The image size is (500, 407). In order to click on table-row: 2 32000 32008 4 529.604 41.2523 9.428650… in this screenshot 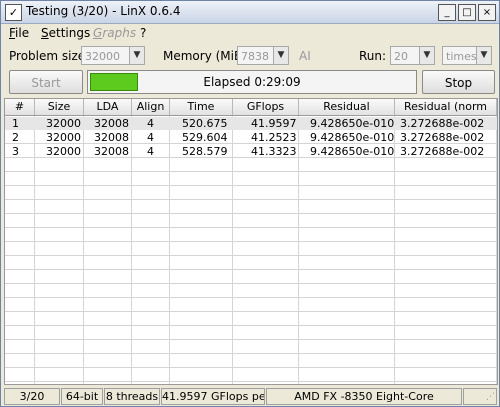, I will do `click(251, 137)`.